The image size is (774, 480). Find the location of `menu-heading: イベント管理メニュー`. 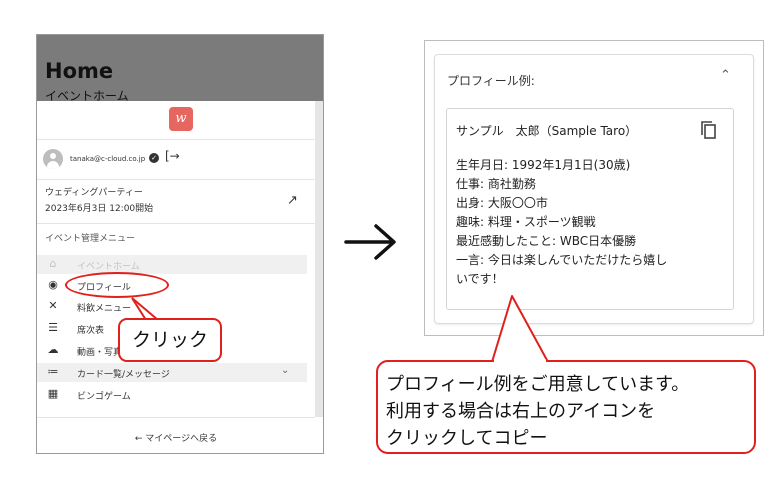

menu-heading: イベント管理メニュー is located at coordinates (90, 239).